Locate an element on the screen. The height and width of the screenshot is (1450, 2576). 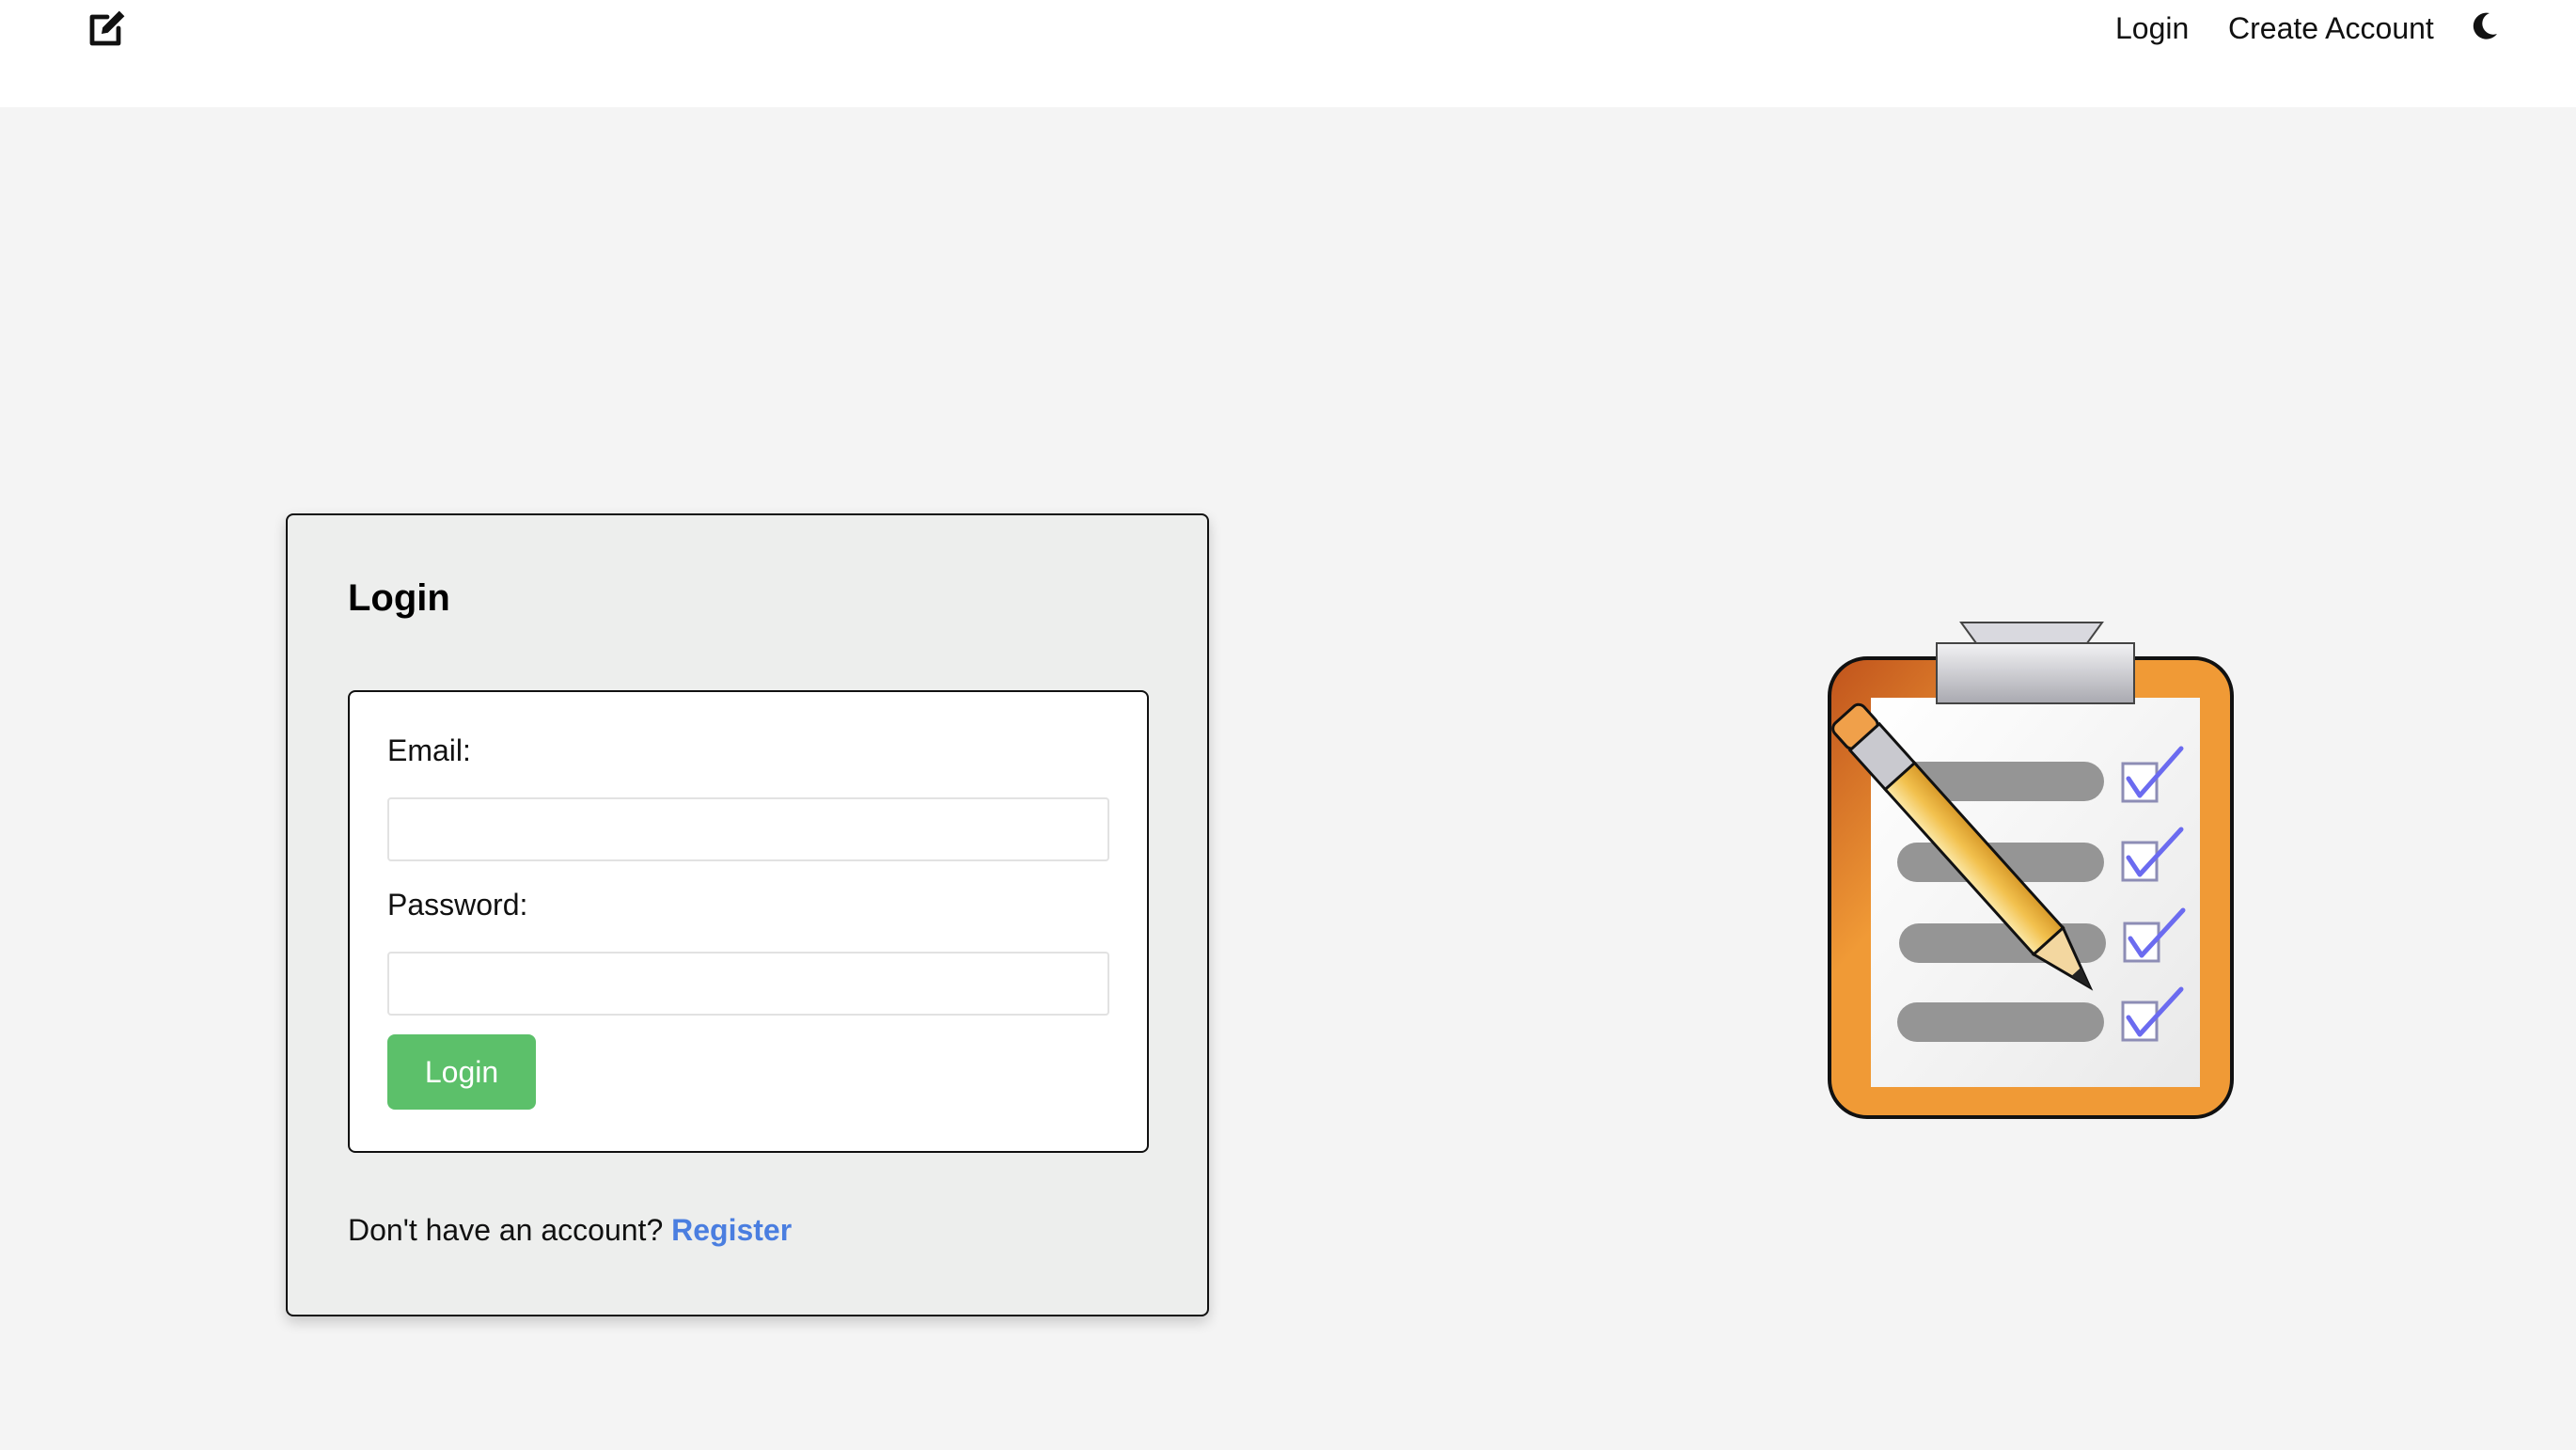
register-prompt: Don't have an account? Register is located at coordinates (570, 1230).